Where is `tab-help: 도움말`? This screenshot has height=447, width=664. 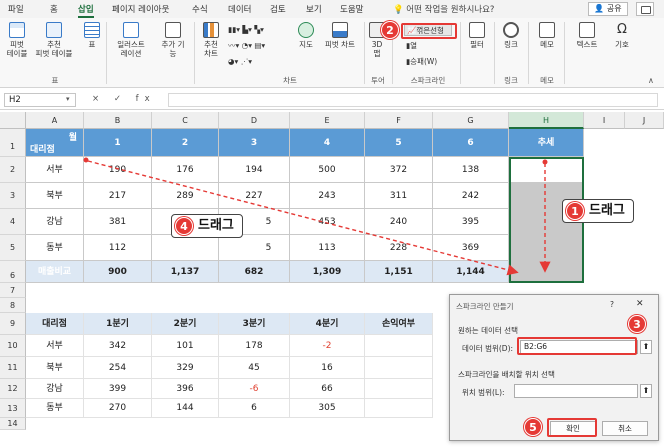 tab-help: 도움말 is located at coordinates (351, 9).